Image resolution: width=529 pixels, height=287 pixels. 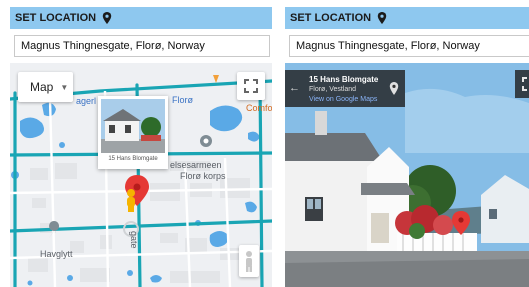 I want to click on pegman-icon, so click(x=249, y=261).